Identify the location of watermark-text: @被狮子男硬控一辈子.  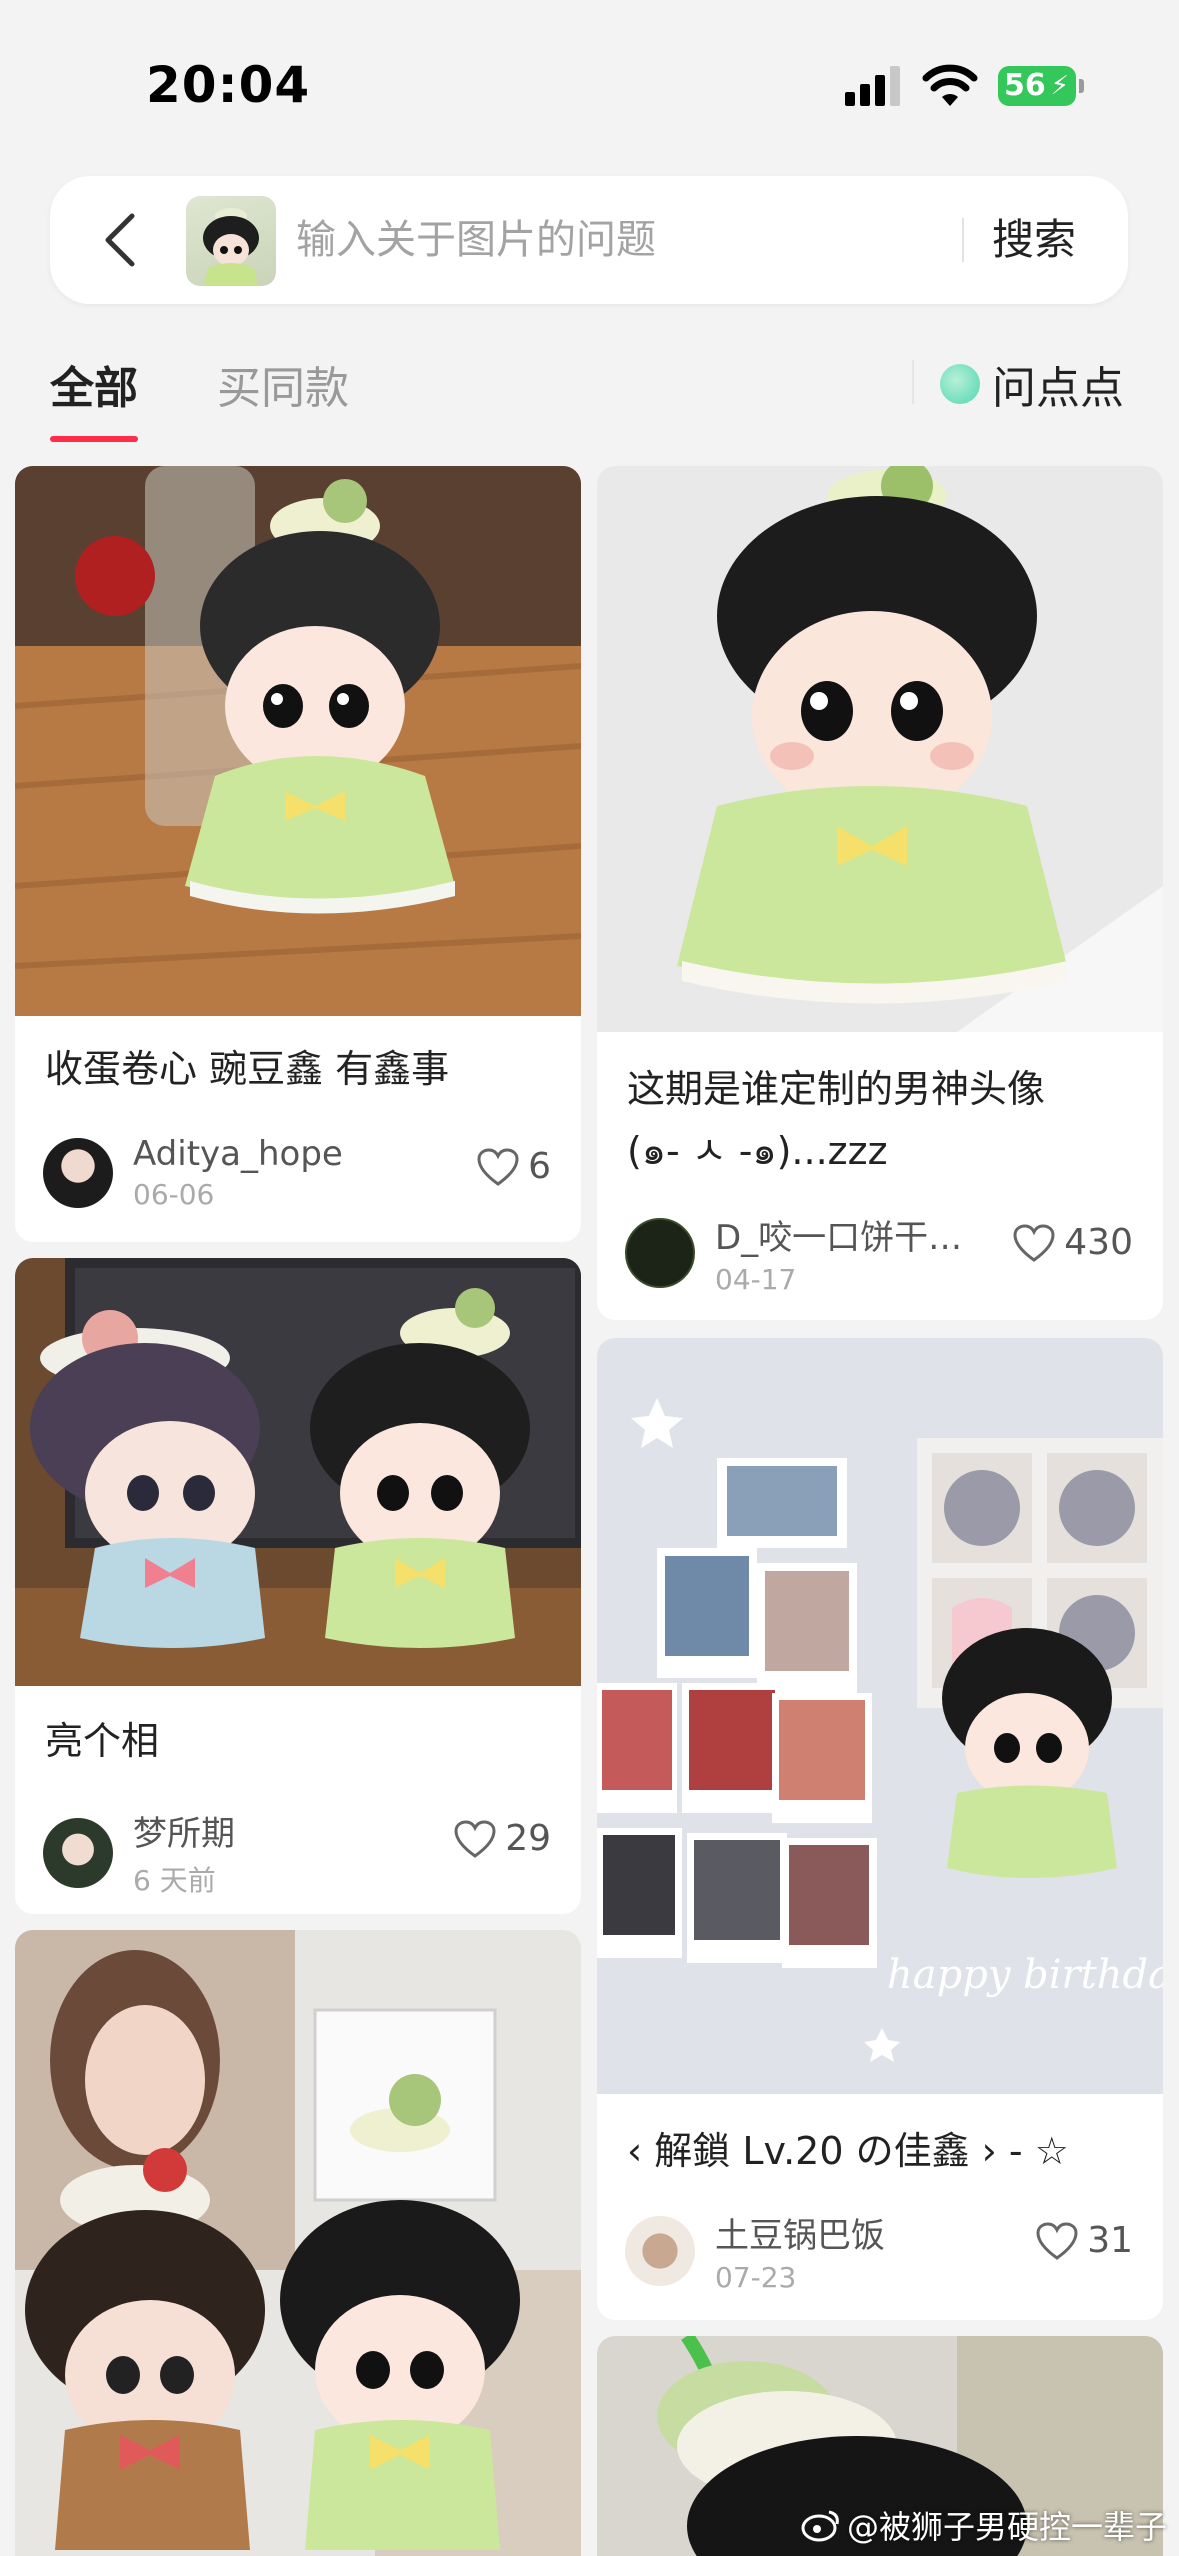
(1006, 2527).